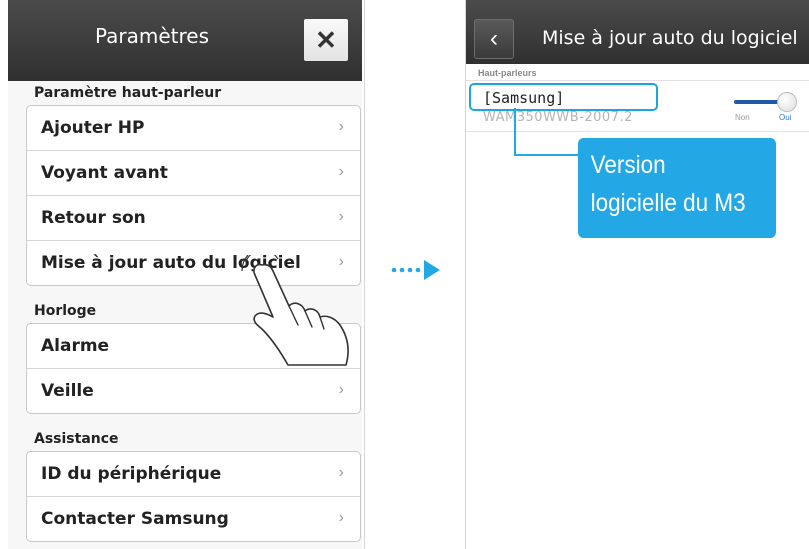 This screenshot has height=549, width=809. I want to click on settings-item-sound-feedback: Retour son ›, so click(193, 218).